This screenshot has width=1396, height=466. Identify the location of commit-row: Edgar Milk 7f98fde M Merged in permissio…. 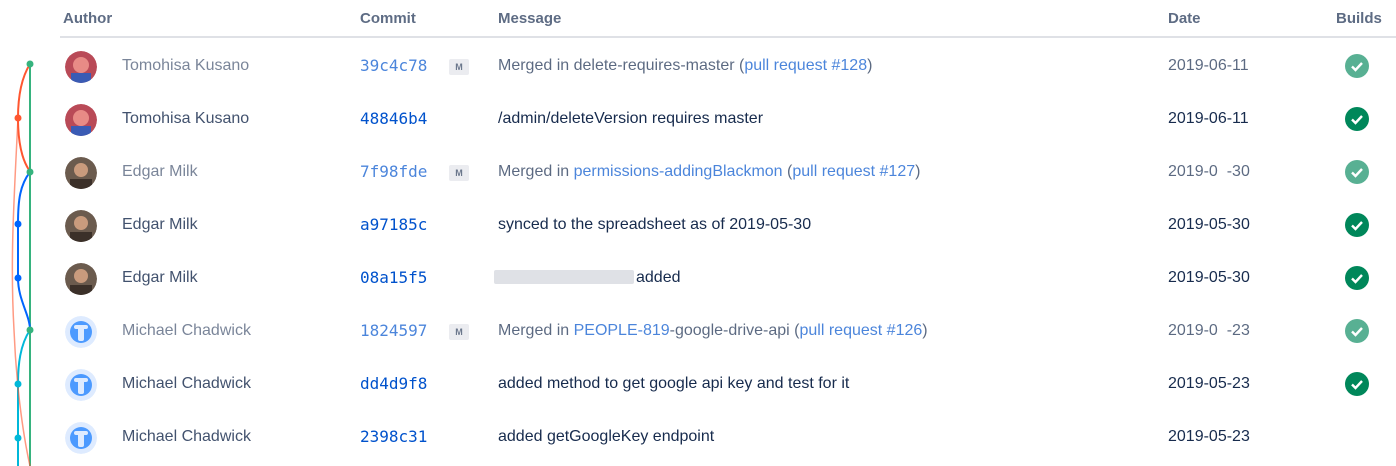
(728, 172).